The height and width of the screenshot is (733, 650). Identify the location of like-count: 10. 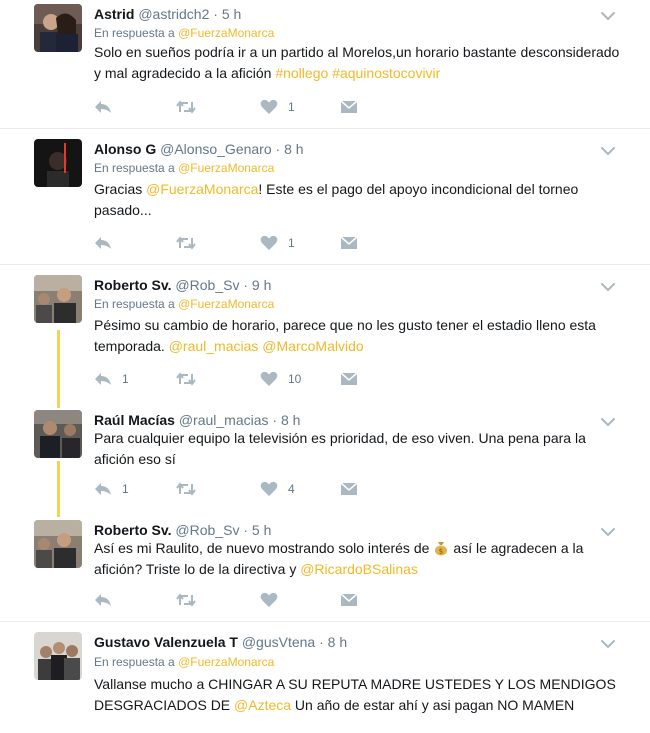
(295, 379).